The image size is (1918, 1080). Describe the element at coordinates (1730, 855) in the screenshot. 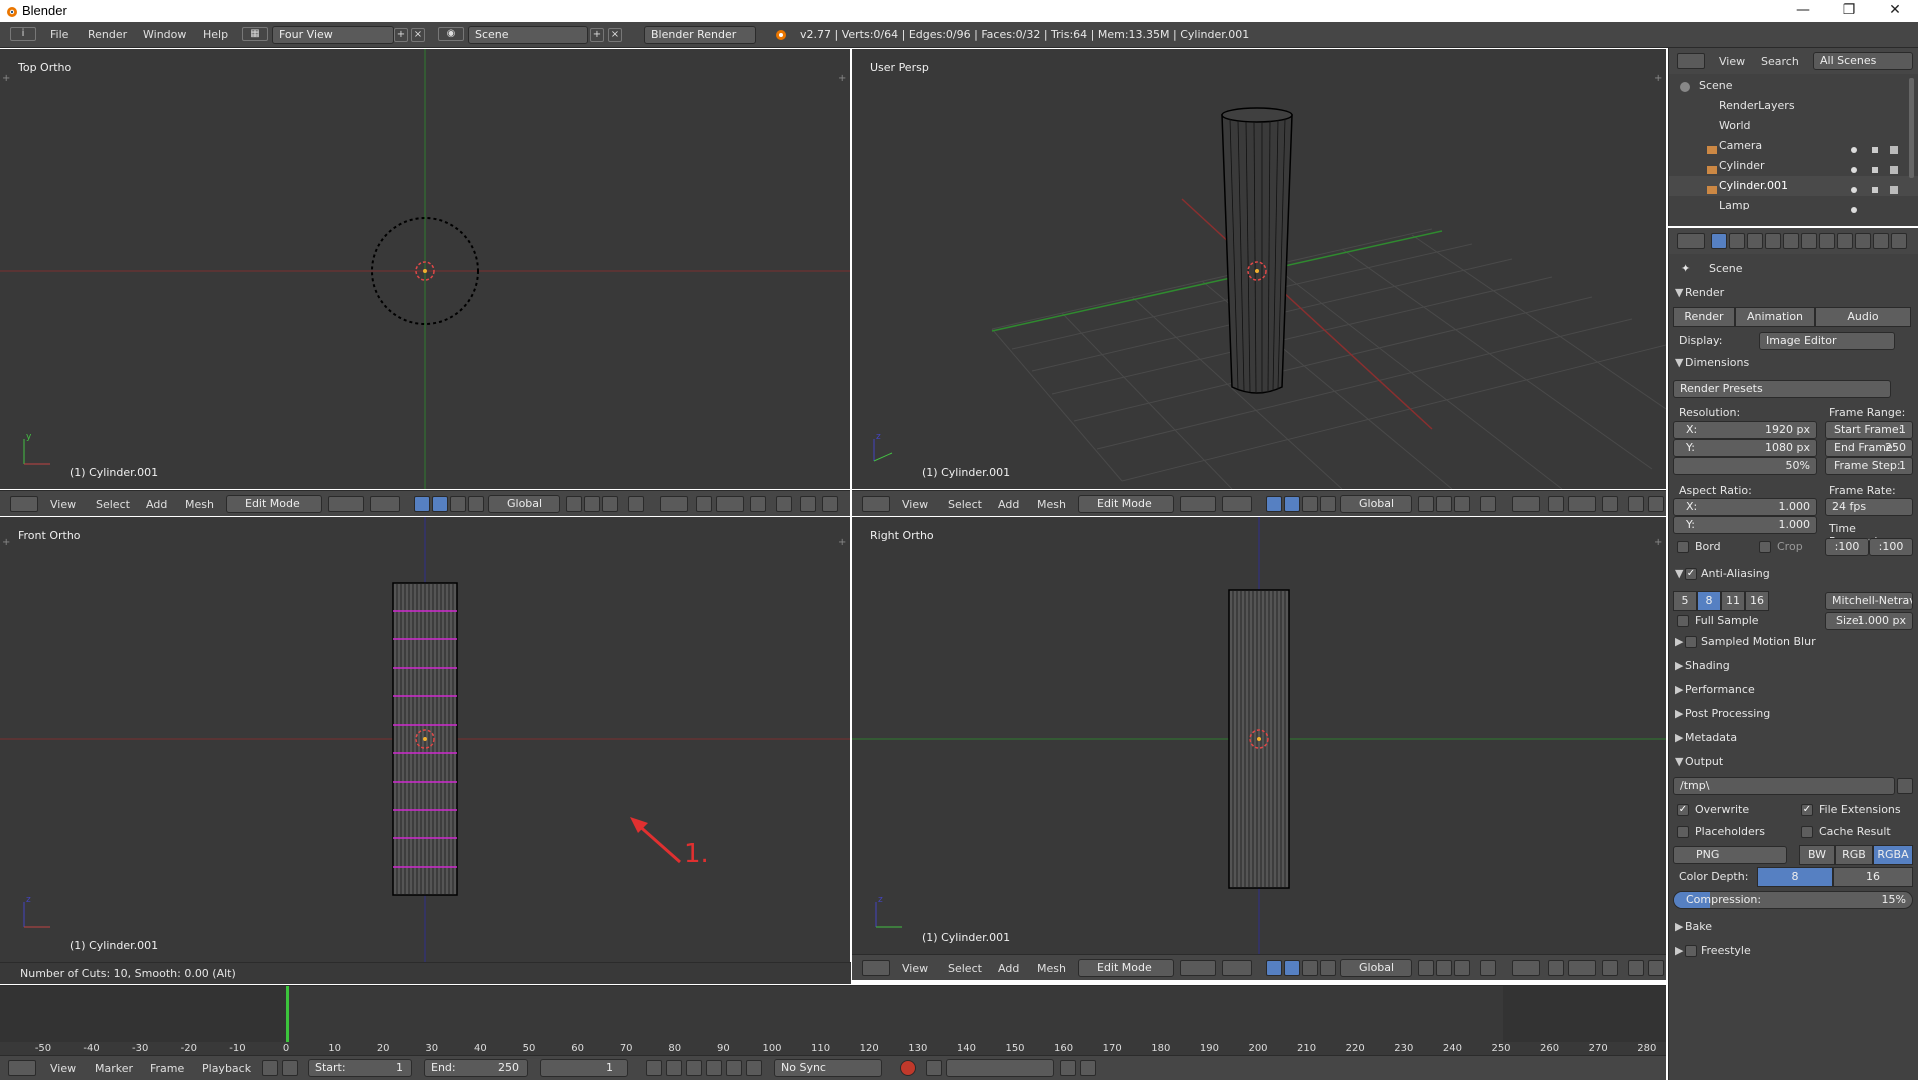

I see `file-format-selector: PNG` at that location.